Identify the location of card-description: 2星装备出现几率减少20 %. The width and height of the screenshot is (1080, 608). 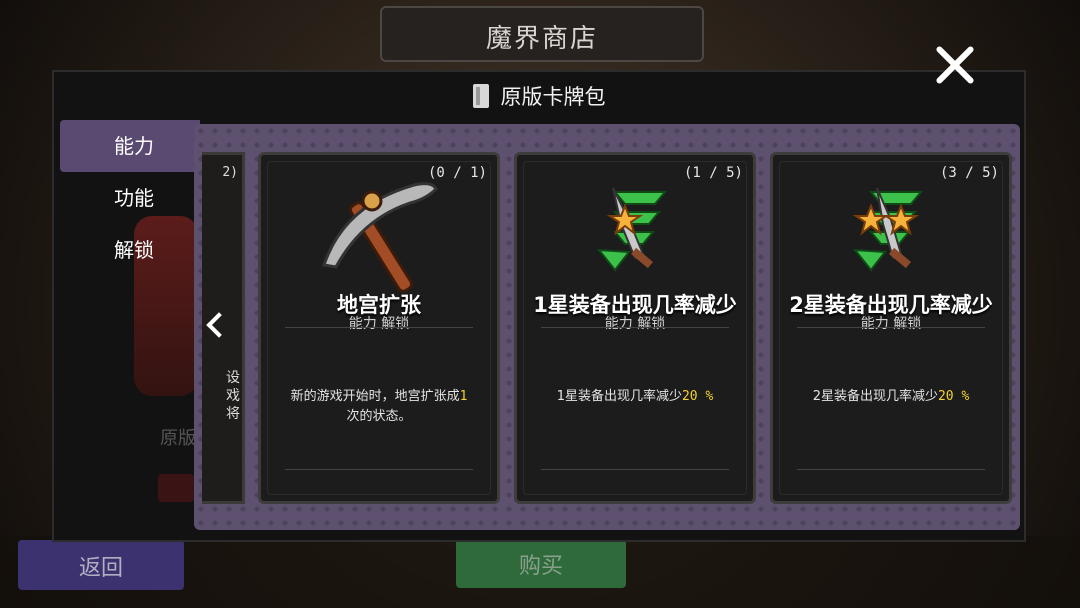
(891, 397).